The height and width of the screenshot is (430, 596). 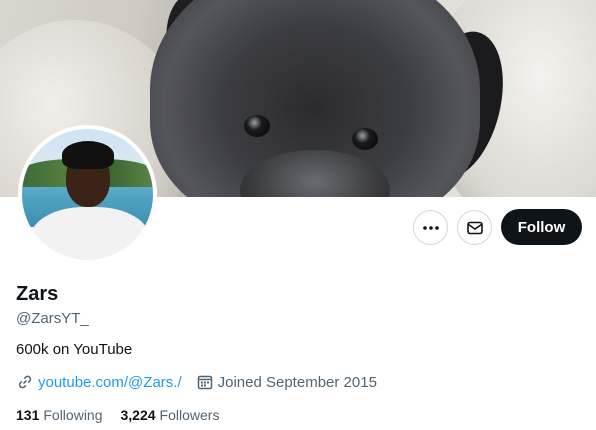 I want to click on joined-item: Joined September 2015, so click(x=286, y=382).